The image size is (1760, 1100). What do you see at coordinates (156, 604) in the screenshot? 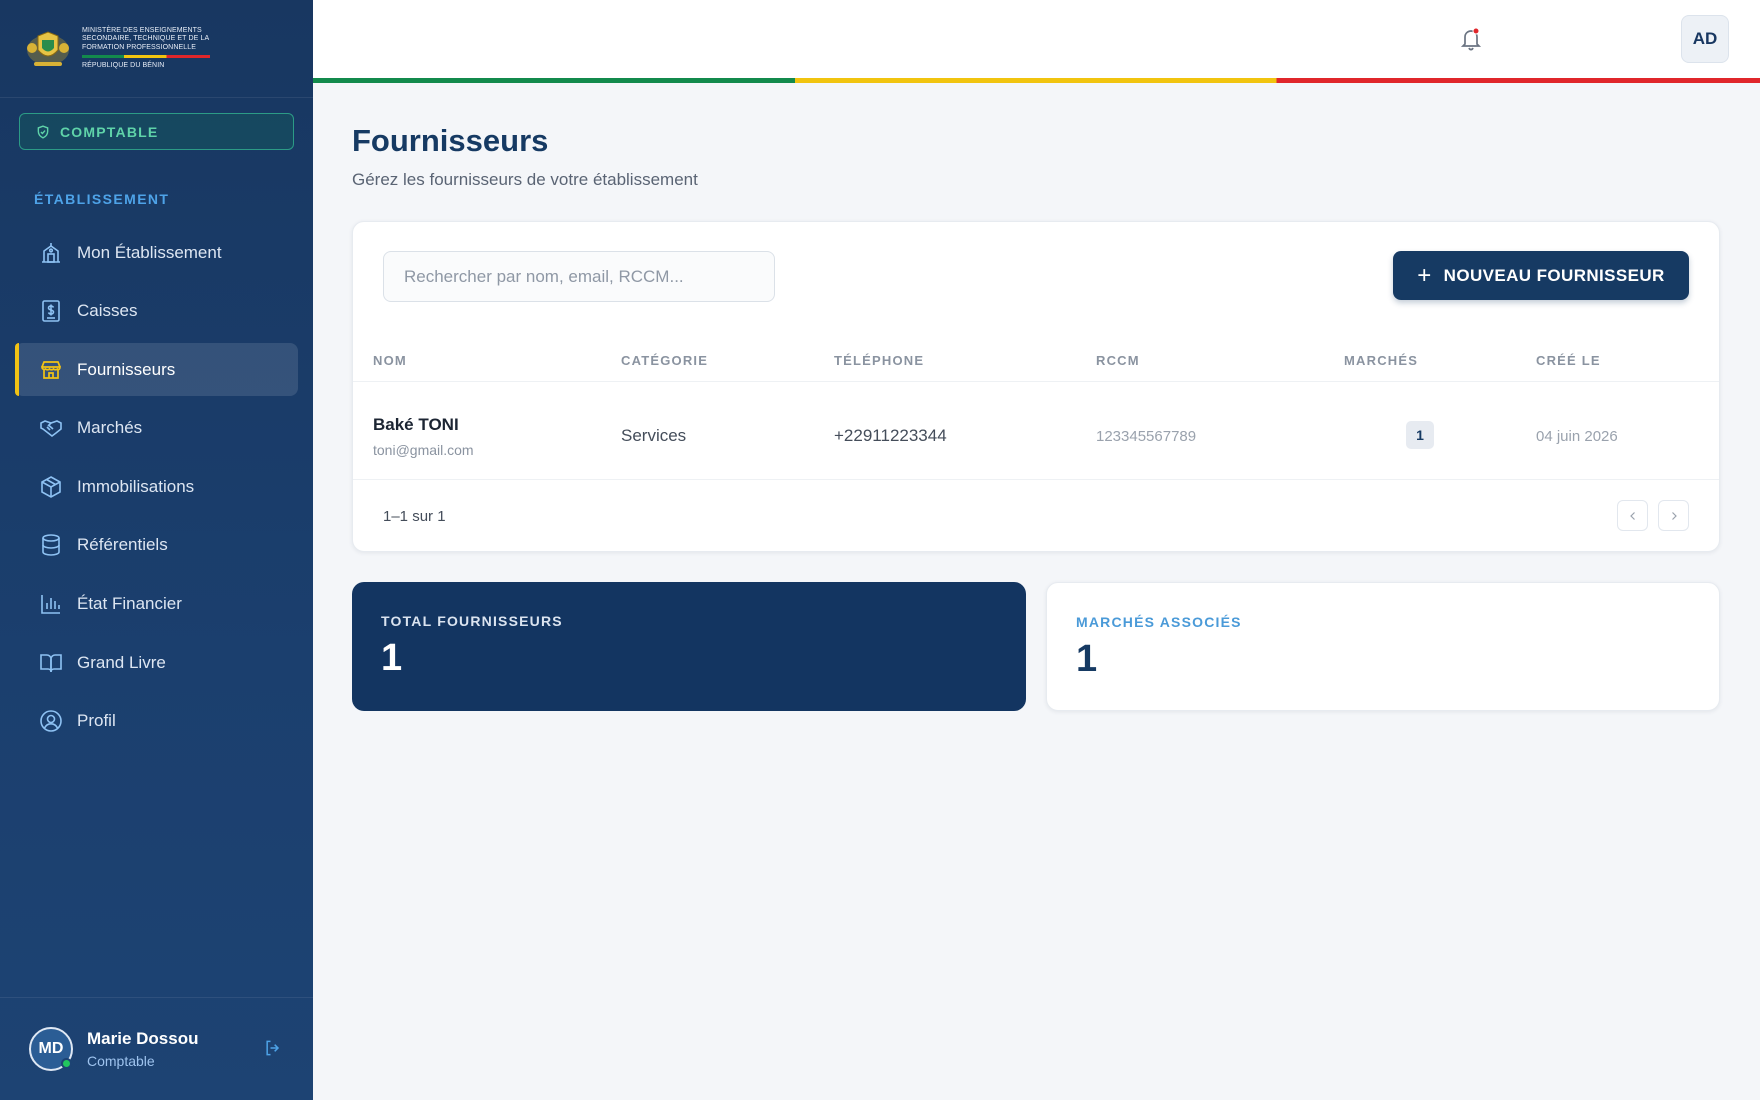
I see `sidebar-item-etat-financier: État Financier` at bounding box center [156, 604].